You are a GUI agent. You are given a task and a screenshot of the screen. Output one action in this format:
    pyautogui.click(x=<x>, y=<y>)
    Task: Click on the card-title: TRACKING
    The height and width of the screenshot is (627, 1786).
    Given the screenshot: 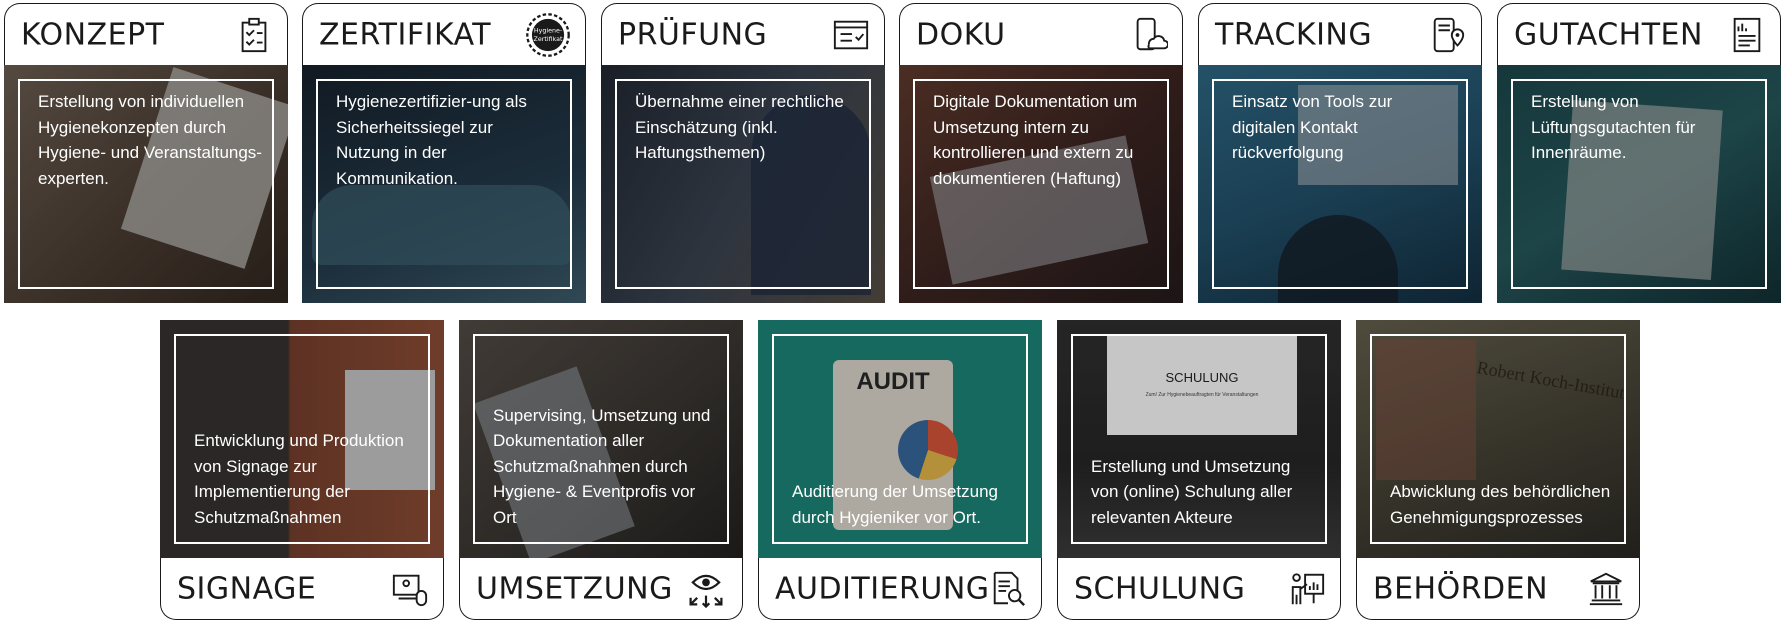 What is the action you would take?
    pyautogui.click(x=1294, y=34)
    